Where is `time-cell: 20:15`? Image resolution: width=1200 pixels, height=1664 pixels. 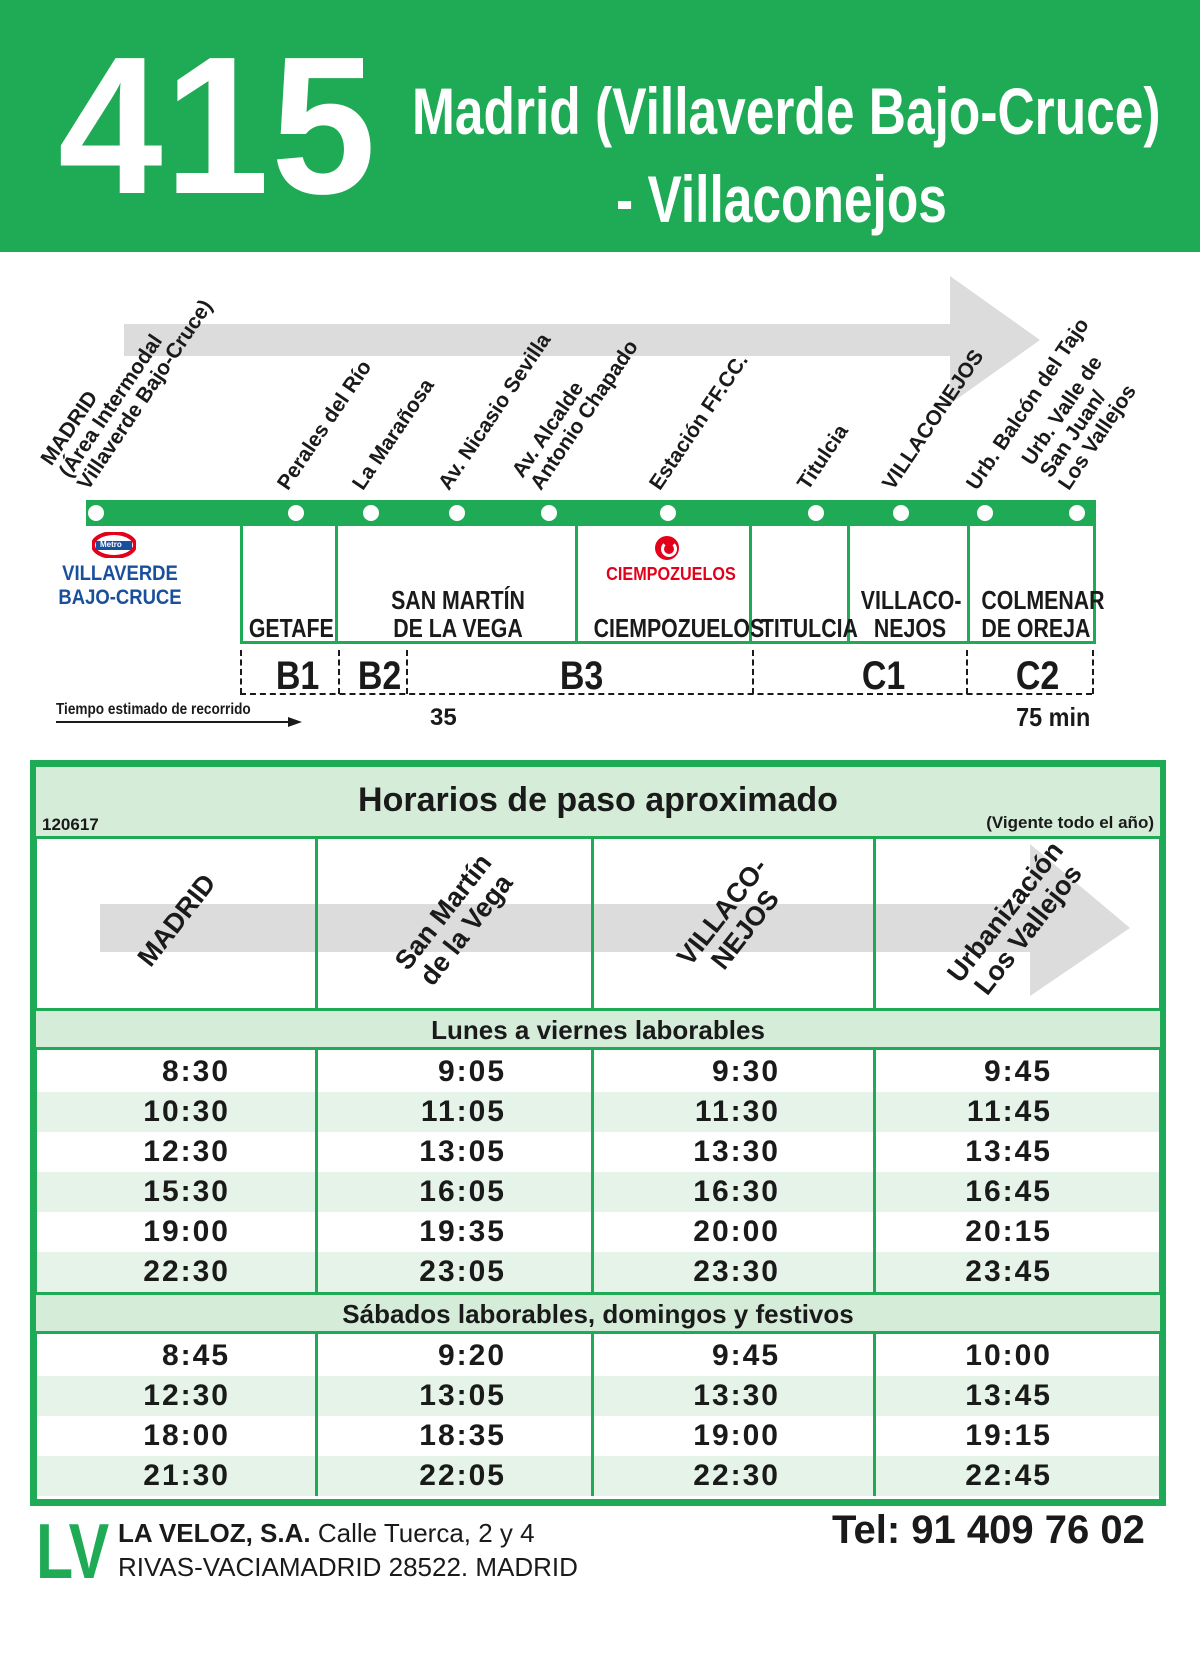
time-cell: 20:15 is located at coordinates (1008, 1231).